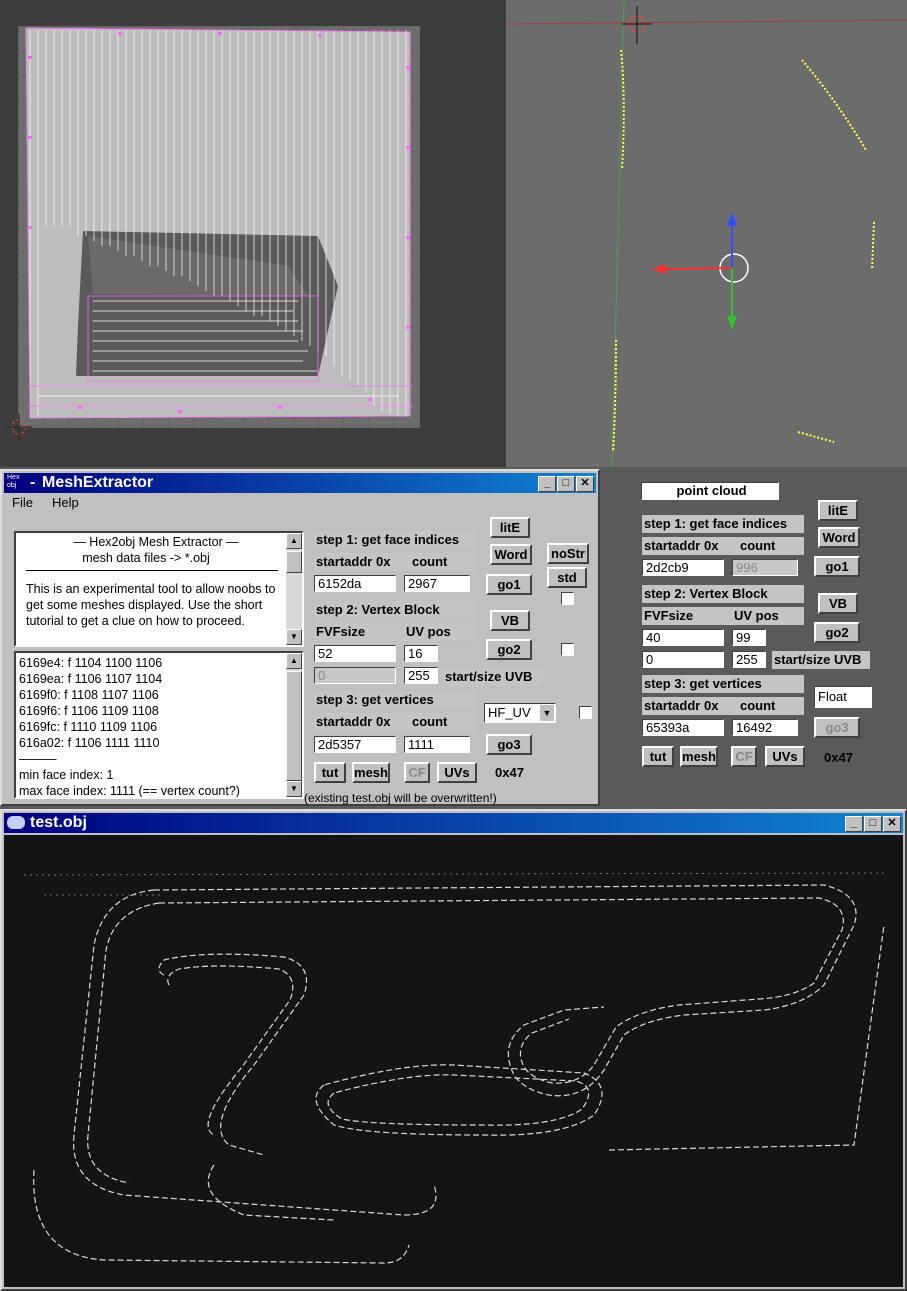 The image size is (907, 1291). What do you see at coordinates (585, 712) in the screenshot?
I see `format-checkbox` at bounding box center [585, 712].